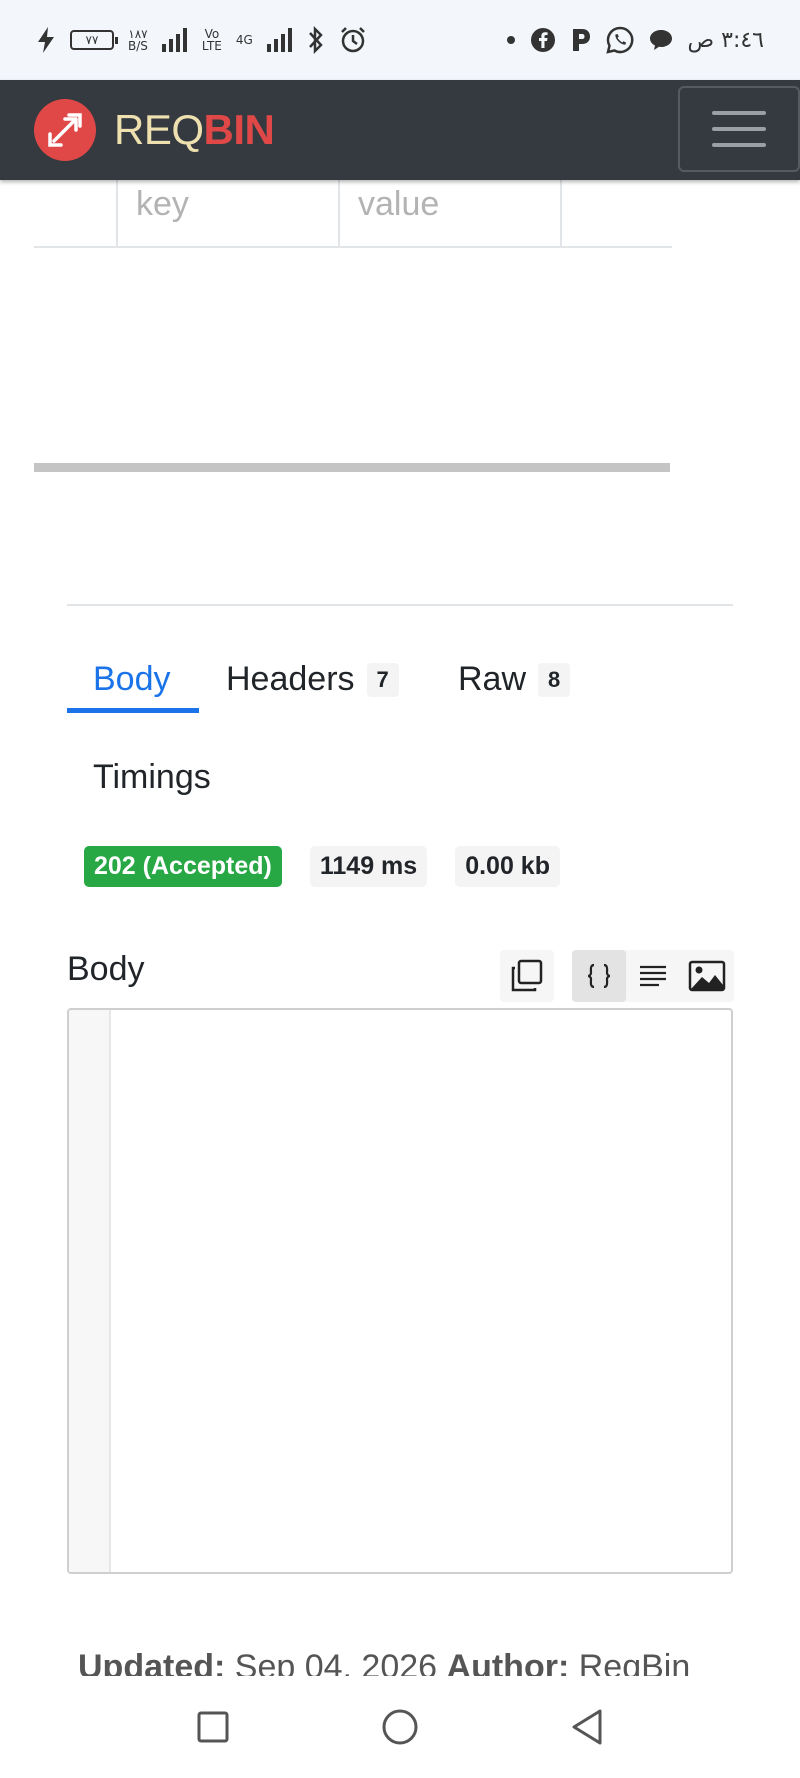 The image size is (800, 1778). I want to click on curly-braces-icon, so click(599, 976).